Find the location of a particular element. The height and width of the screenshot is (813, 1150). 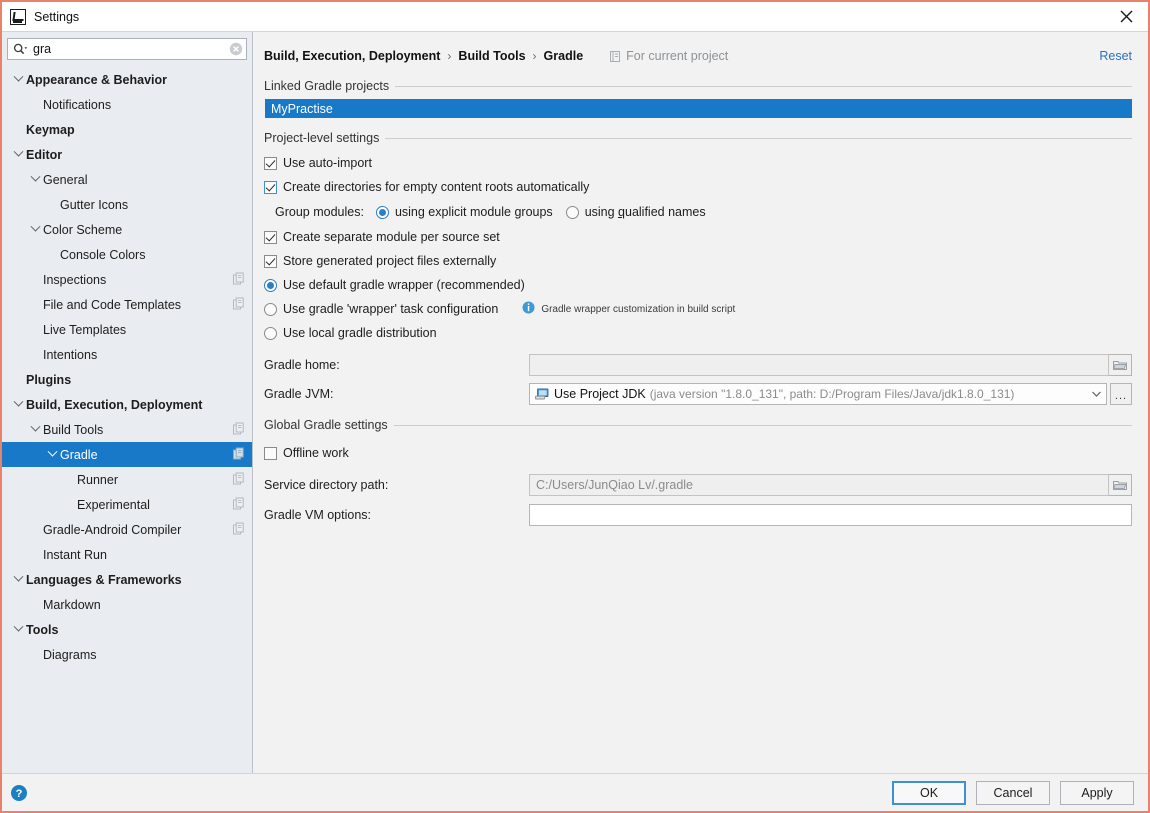

store-generated-checkbox is located at coordinates (270, 261).